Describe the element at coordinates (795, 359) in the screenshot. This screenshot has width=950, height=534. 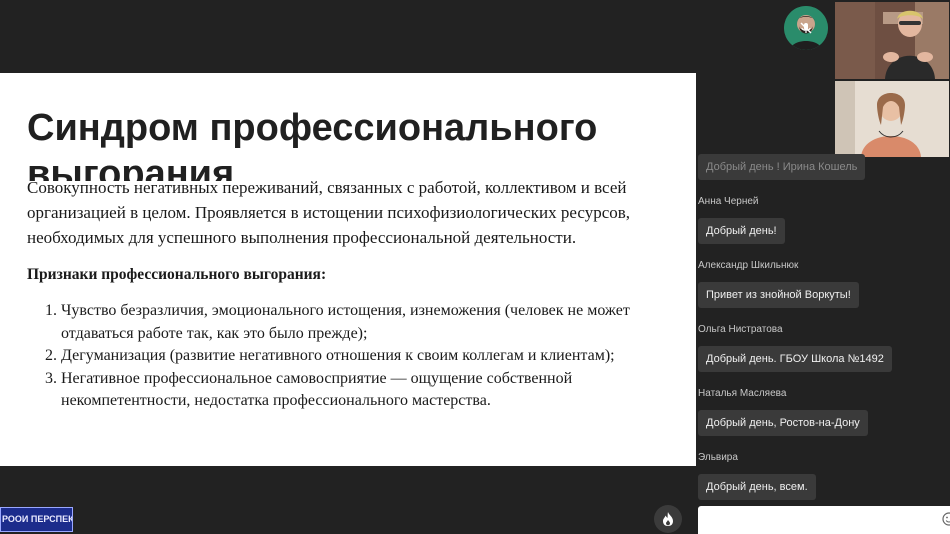
I see `message-bubble: Добрый день. ГБОУ Школа №1492` at that location.